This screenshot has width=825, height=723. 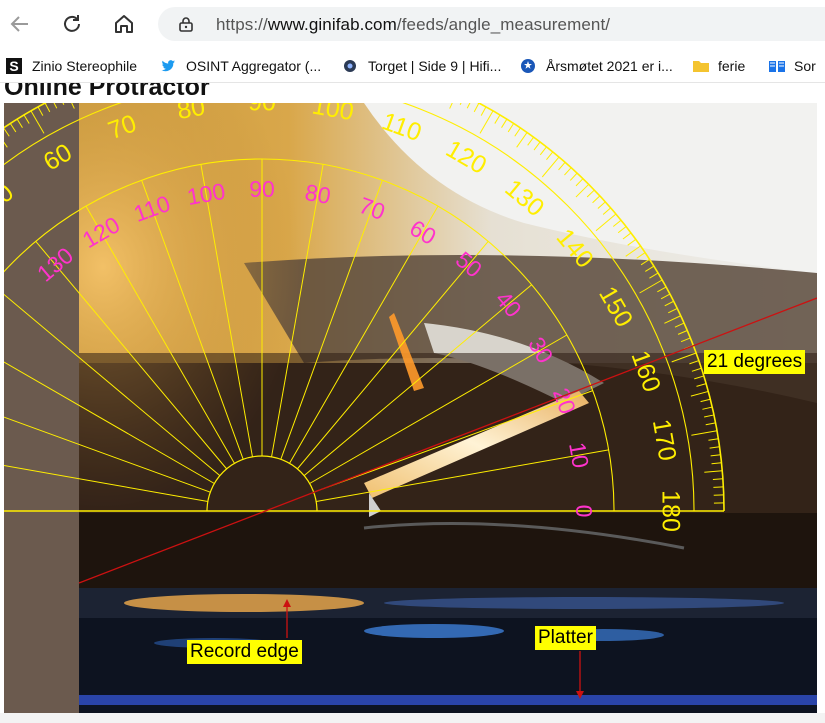 I want to click on bookmark-zinio: S Zinio Stereophile, so click(x=71, y=66).